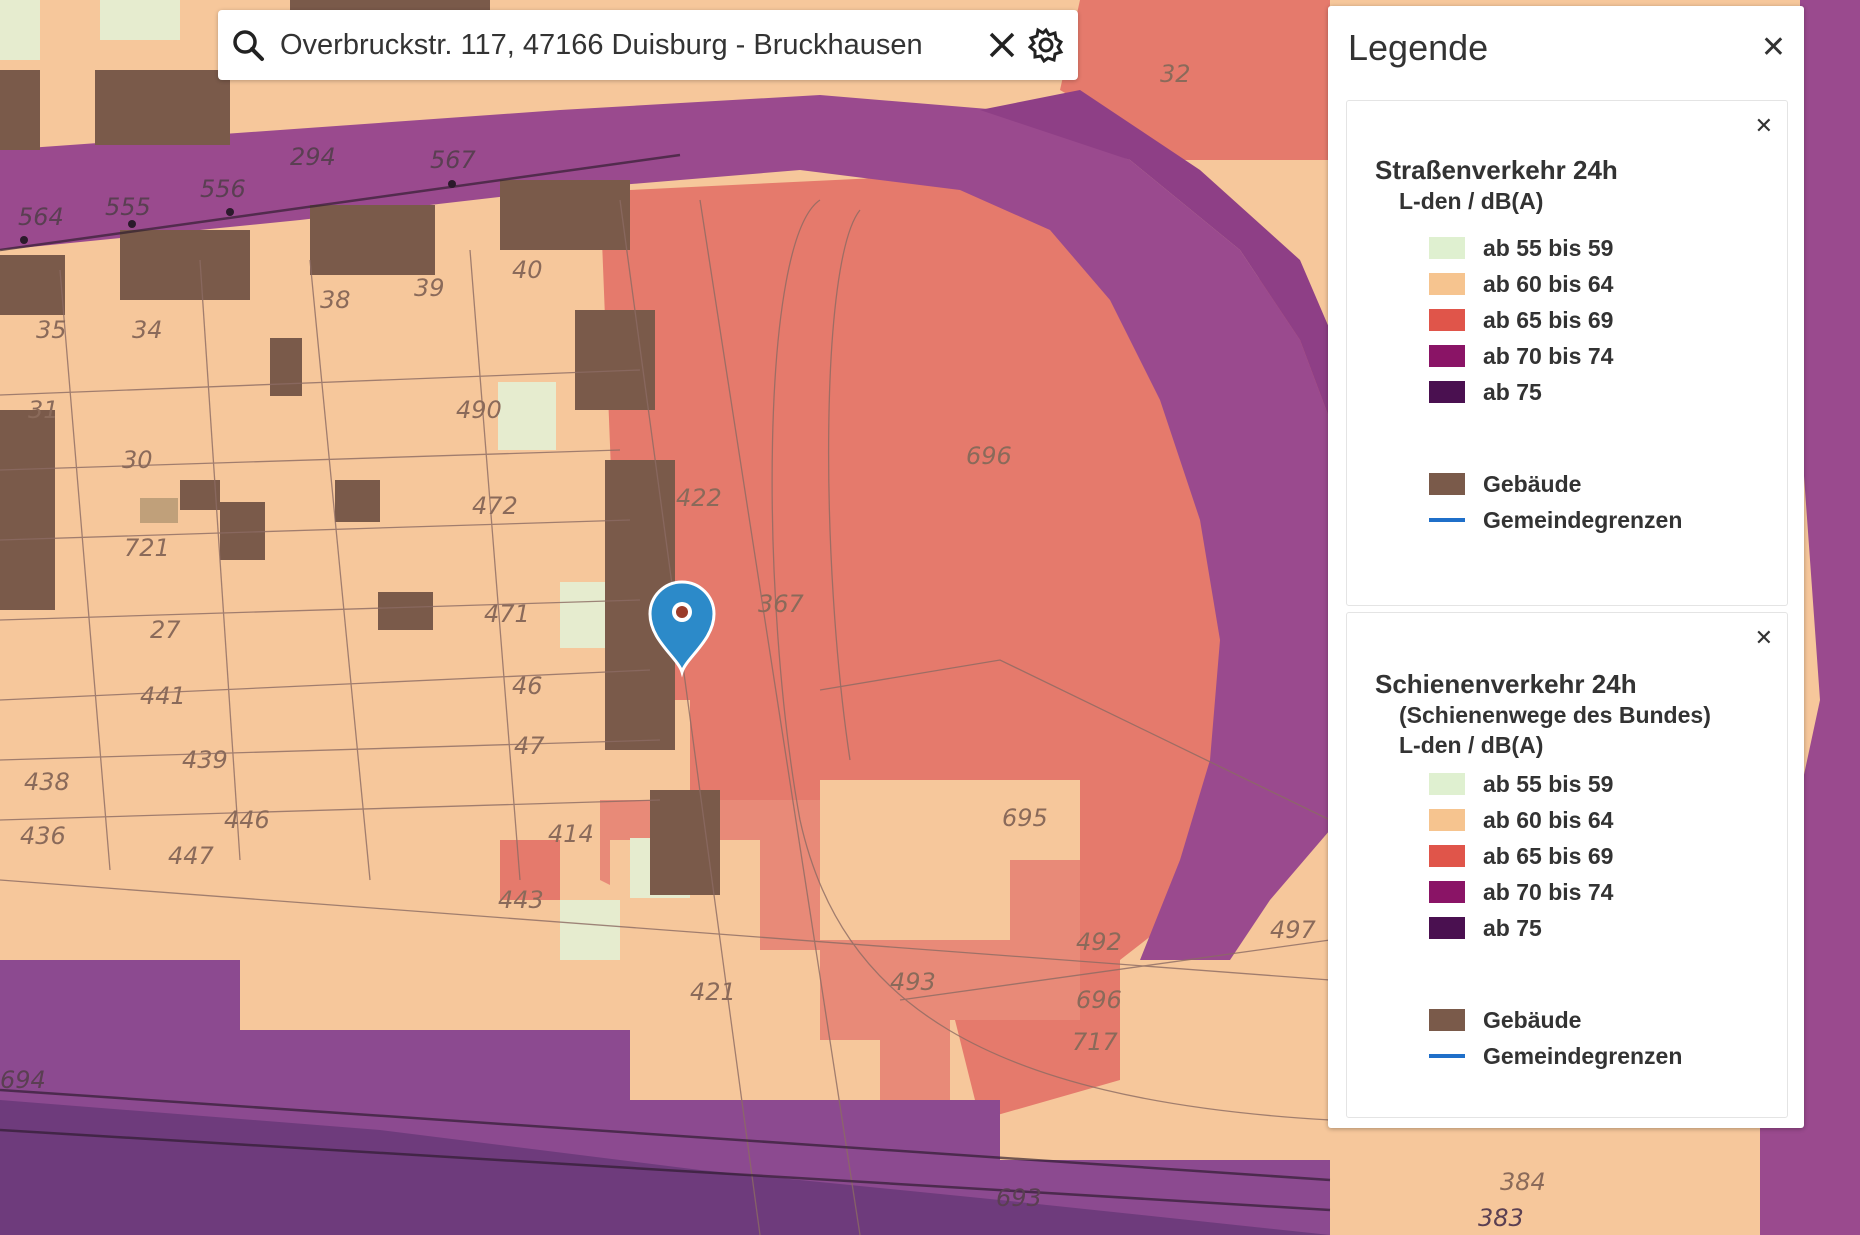 The width and height of the screenshot is (1860, 1235). Describe the element at coordinates (191, 856) in the screenshot. I see `plot-number-label: 447` at that location.